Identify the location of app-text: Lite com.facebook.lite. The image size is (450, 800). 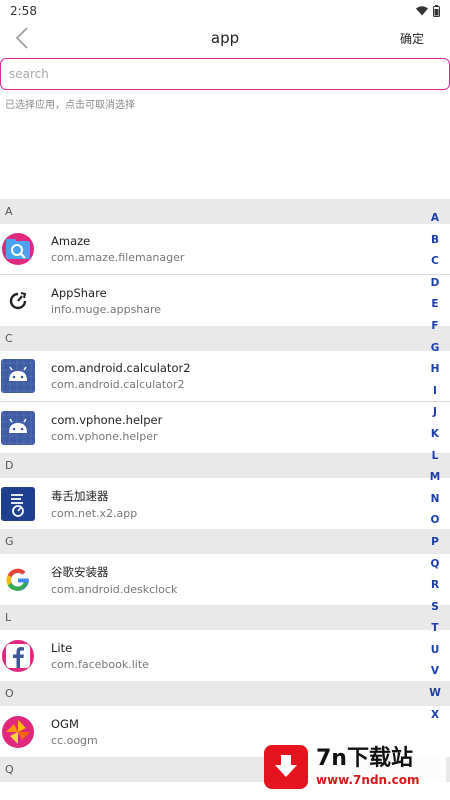
(100, 656).